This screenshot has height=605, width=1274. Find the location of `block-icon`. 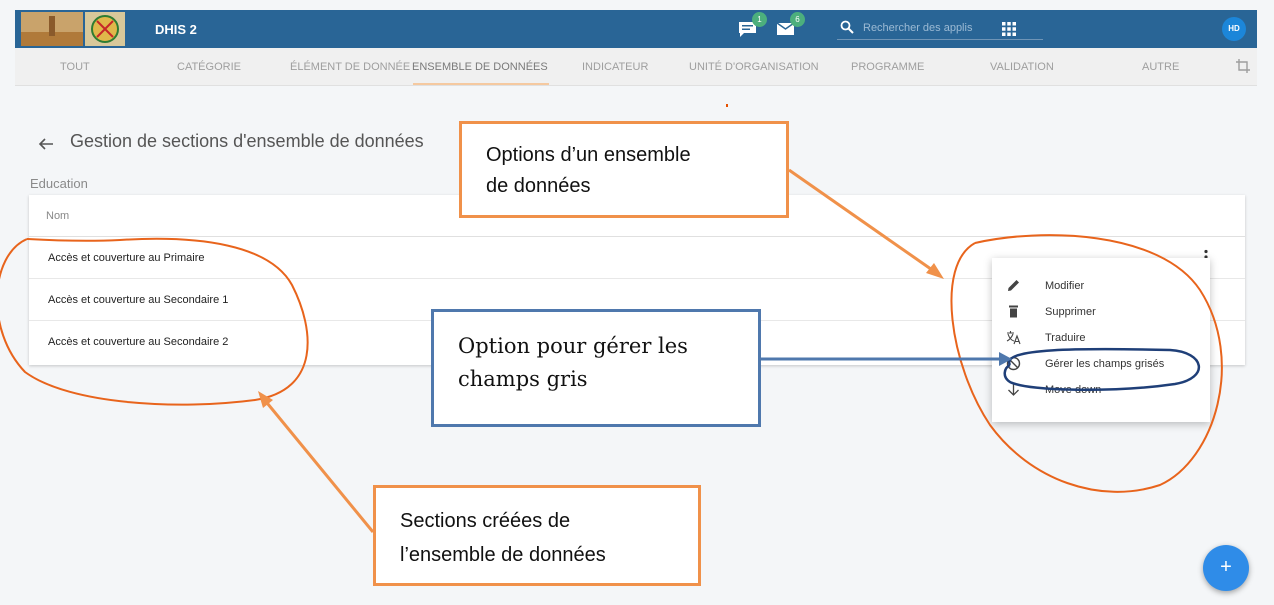

block-icon is located at coordinates (1013, 363).